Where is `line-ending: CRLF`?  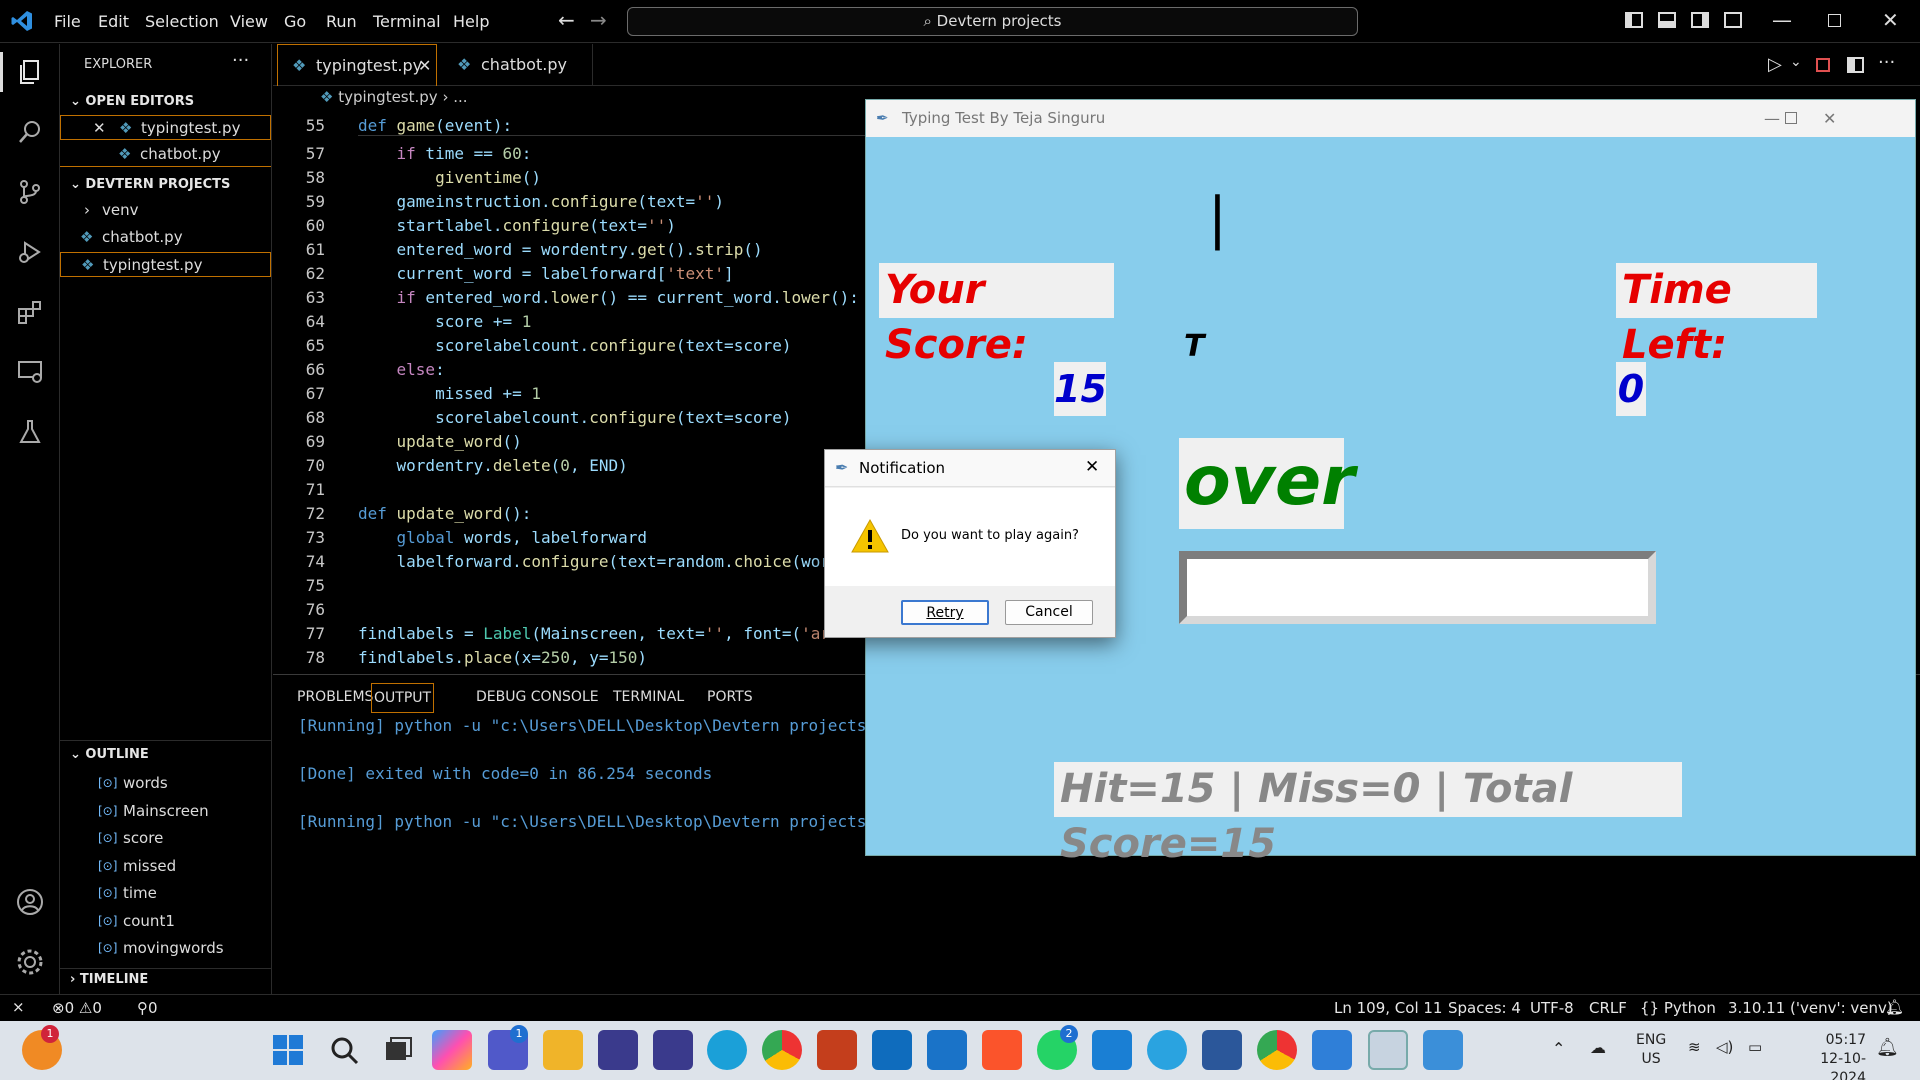
line-ending: CRLF is located at coordinates (1608, 1008).